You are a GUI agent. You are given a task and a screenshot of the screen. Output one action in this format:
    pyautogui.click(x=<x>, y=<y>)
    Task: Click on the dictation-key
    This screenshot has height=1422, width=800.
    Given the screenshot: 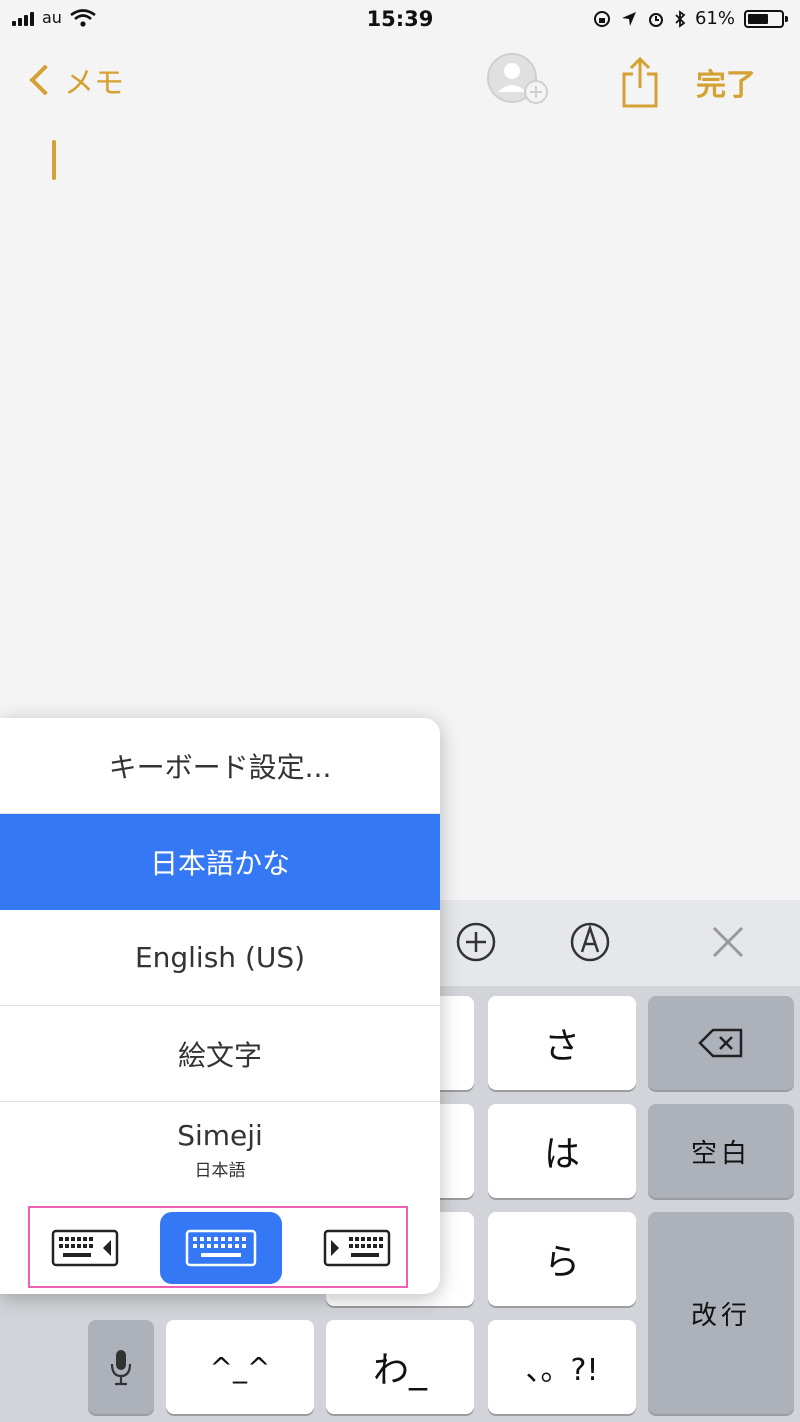 What is the action you would take?
    pyautogui.click(x=121, y=1367)
    